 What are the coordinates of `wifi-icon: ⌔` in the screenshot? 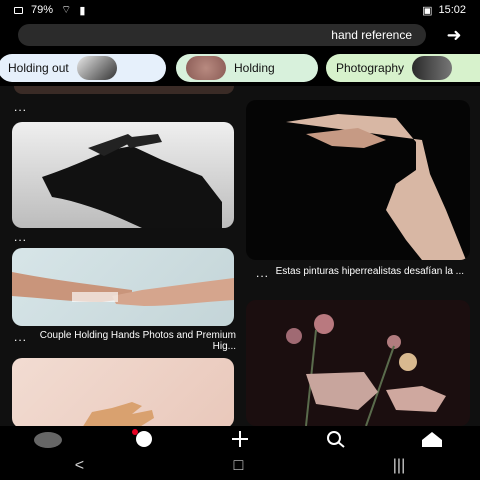 It's located at (66, 10).